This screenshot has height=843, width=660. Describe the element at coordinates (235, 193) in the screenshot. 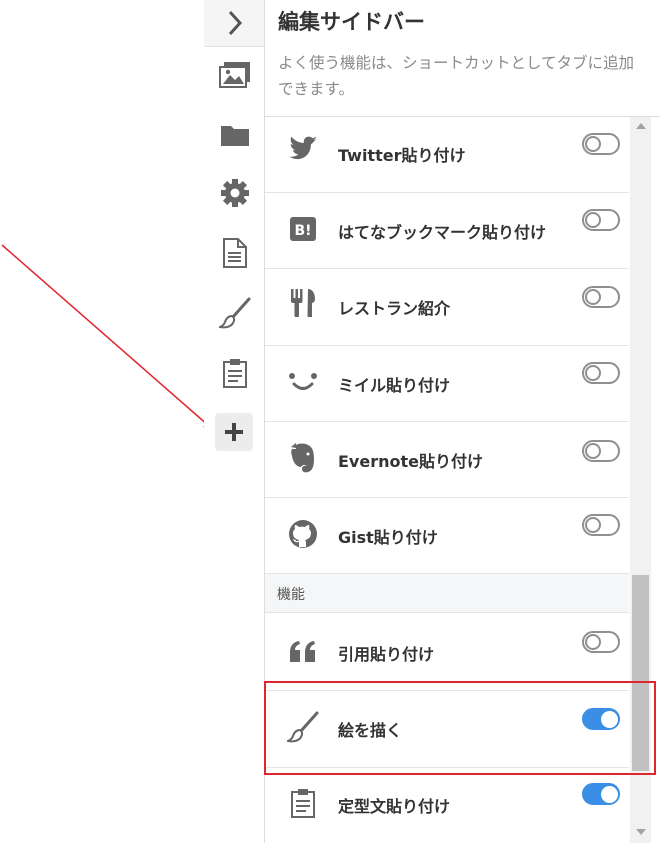

I see `gear-icon` at that location.